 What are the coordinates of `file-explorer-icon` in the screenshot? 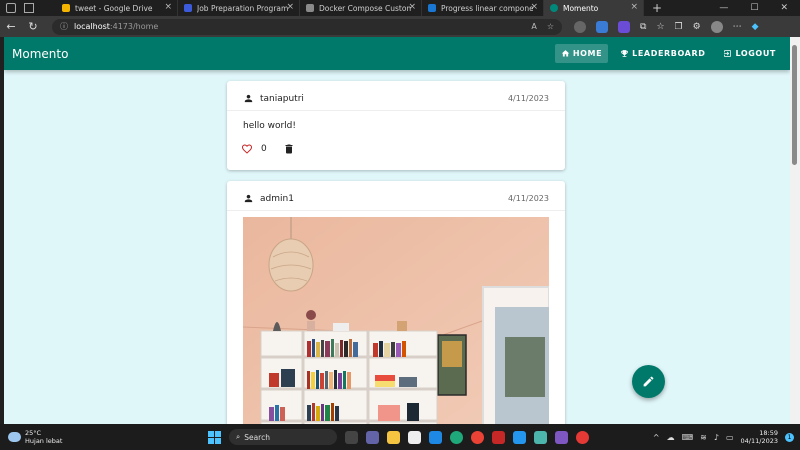 It's located at (393, 437).